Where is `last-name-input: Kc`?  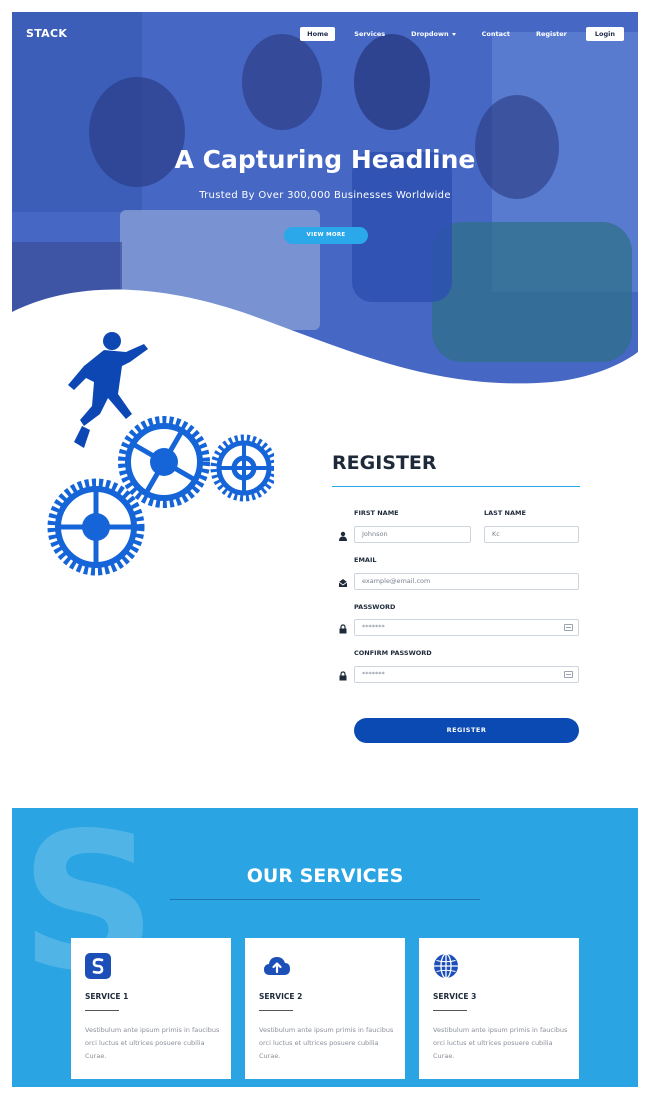
last-name-input: Kc is located at coordinates (531, 534).